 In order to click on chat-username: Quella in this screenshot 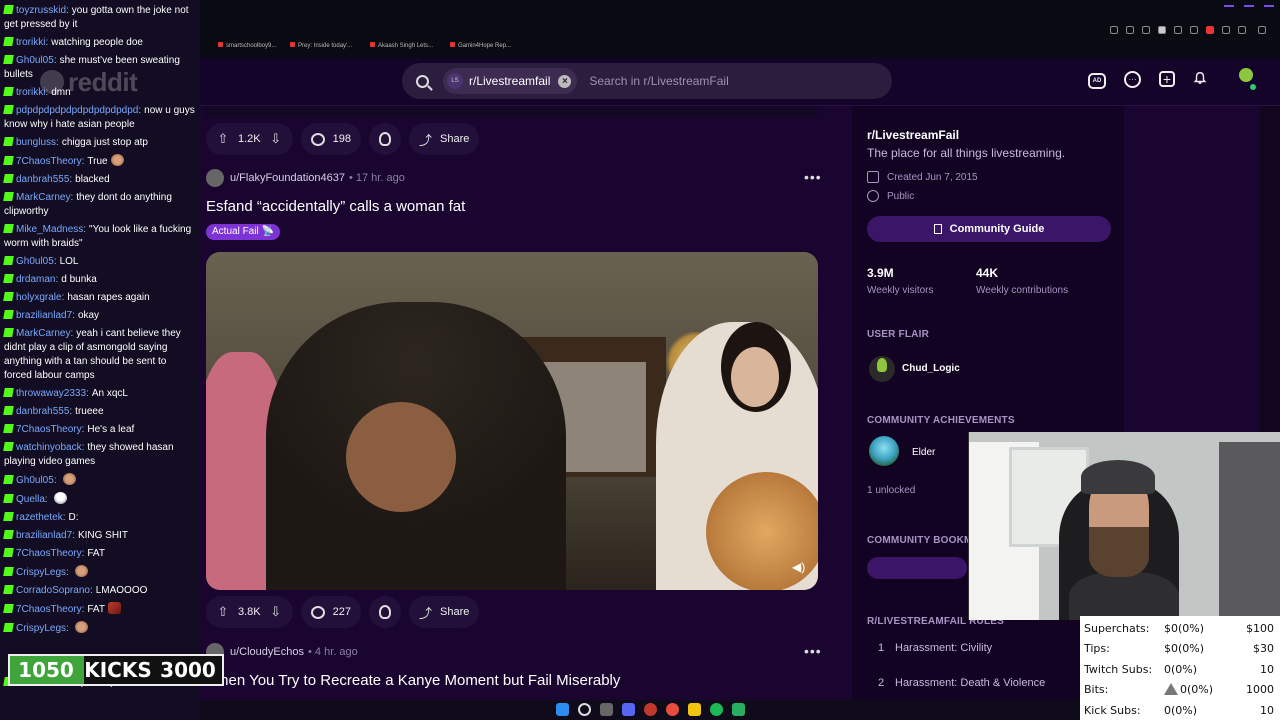, I will do `click(30, 499)`.